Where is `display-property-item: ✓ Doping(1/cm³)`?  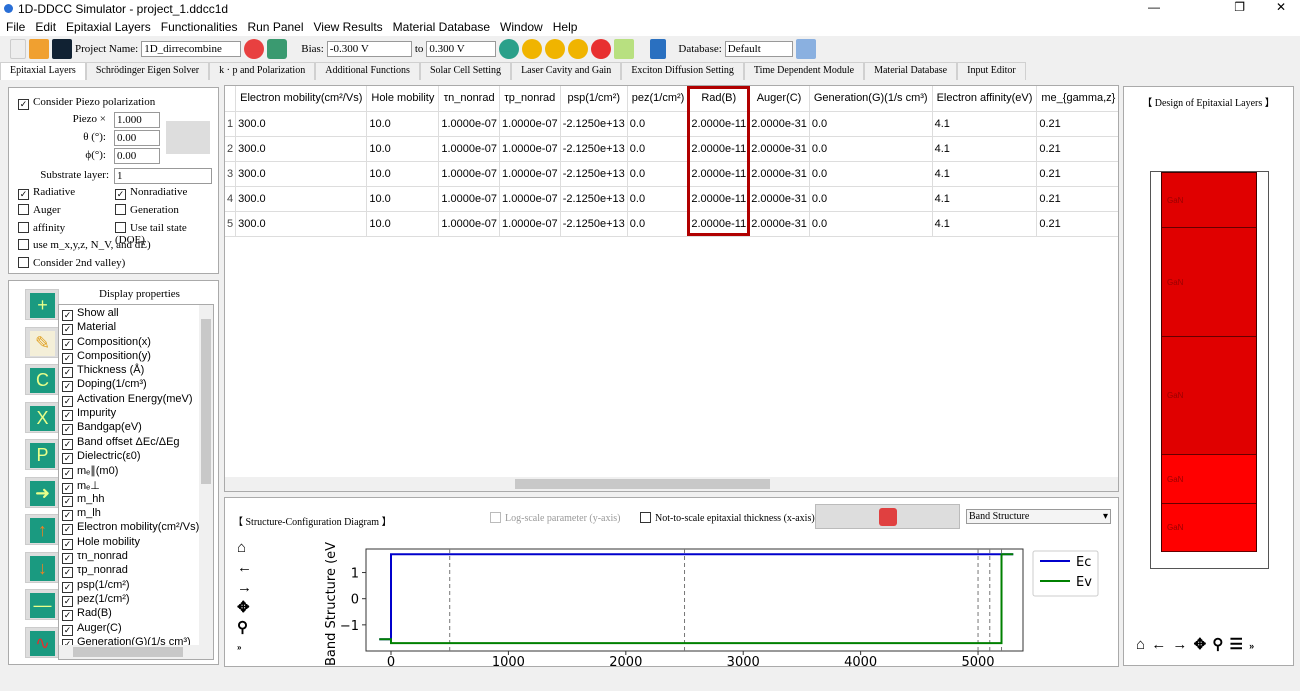
display-property-item: ✓ Doping(1/cm³) is located at coordinates (129, 385).